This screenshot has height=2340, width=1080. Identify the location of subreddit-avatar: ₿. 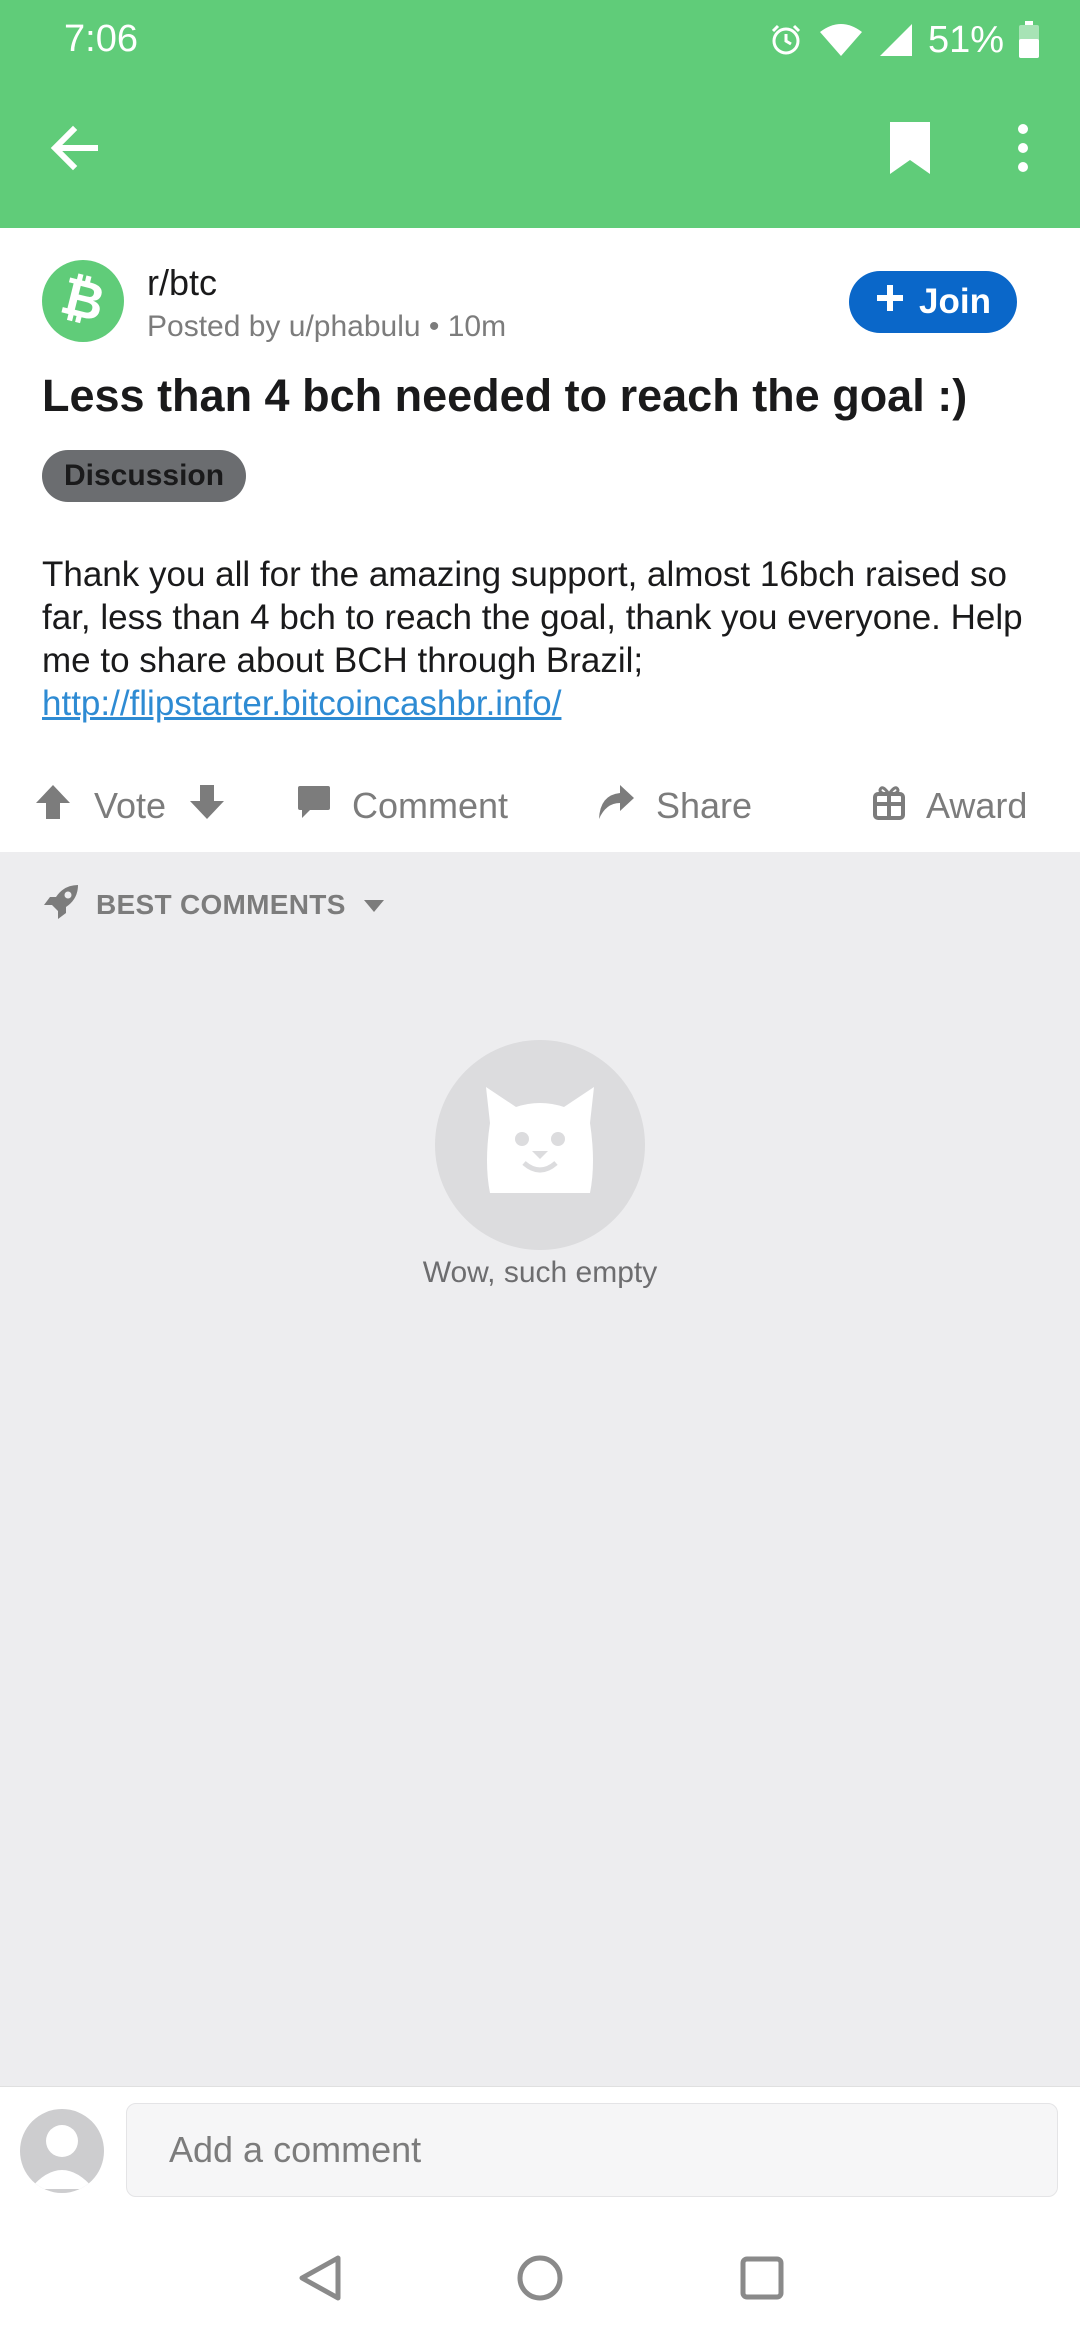
(83, 301).